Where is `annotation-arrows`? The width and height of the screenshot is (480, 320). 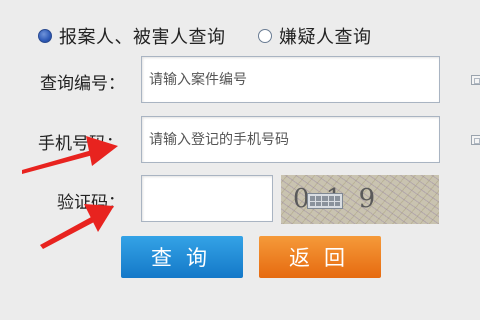
annotation-arrows is located at coordinates (70, 192).